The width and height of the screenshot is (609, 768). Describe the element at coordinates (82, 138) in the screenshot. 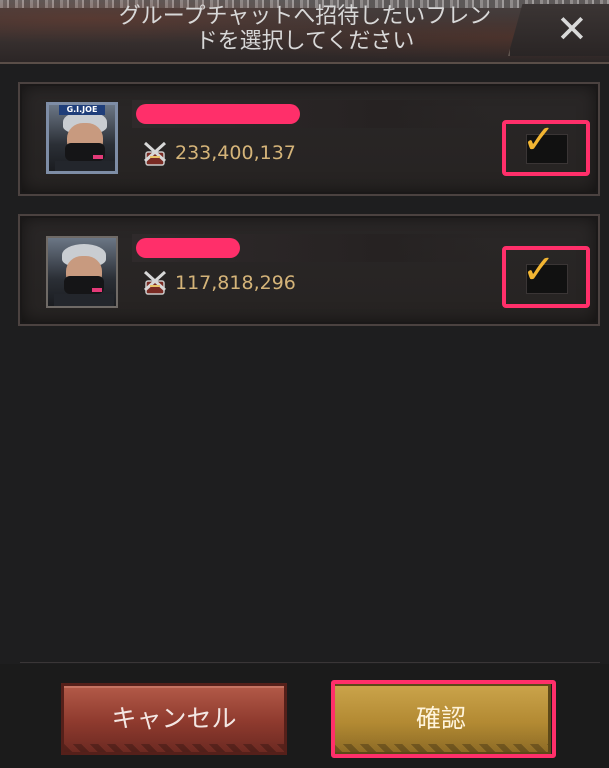

I see `avatar: G.I.JOE` at that location.